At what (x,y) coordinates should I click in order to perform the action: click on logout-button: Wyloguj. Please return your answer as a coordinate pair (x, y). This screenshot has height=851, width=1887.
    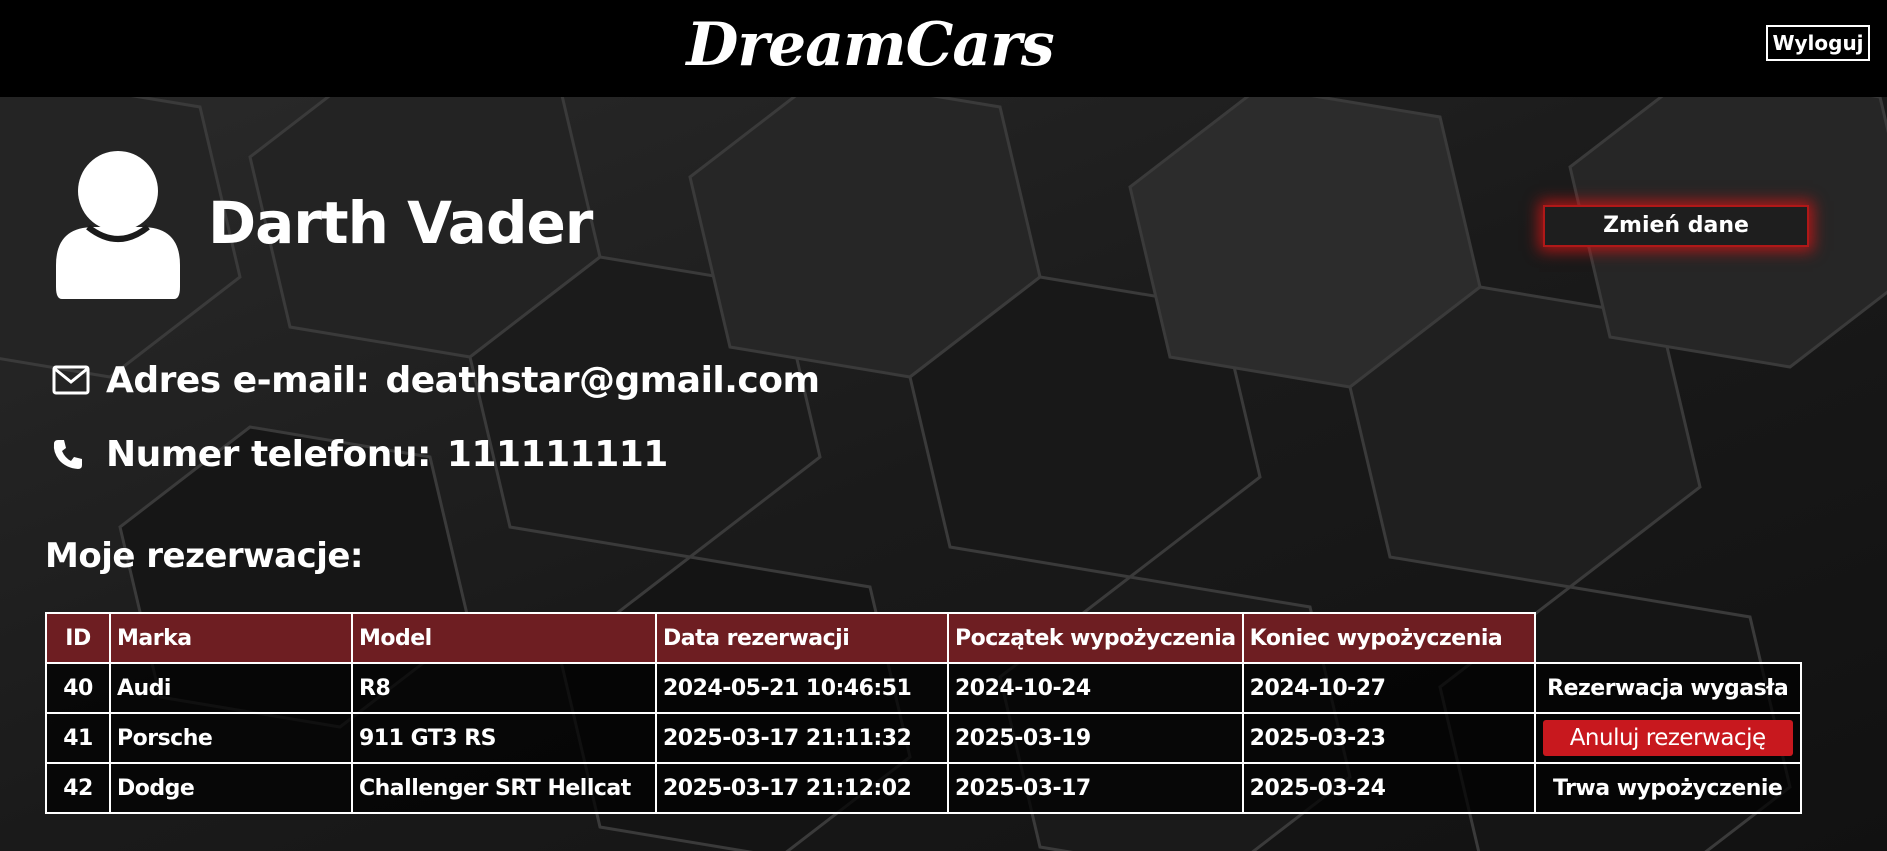
    Looking at the image, I should click on (1818, 43).